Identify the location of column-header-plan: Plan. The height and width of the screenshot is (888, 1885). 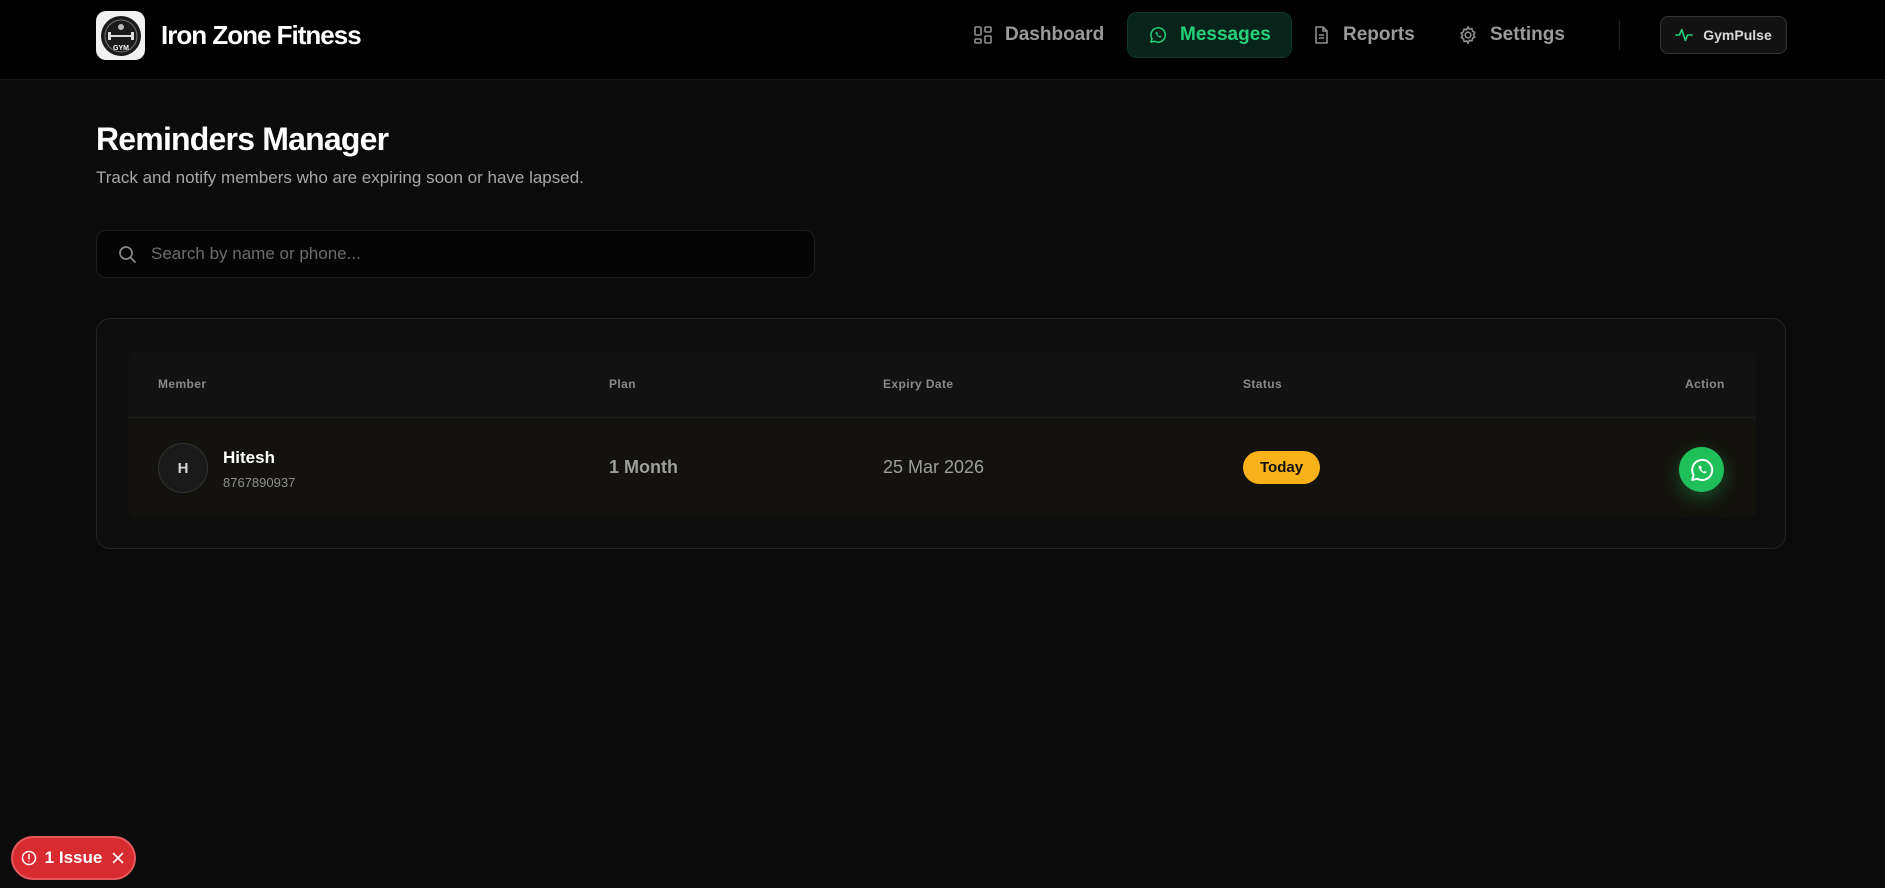
(622, 384).